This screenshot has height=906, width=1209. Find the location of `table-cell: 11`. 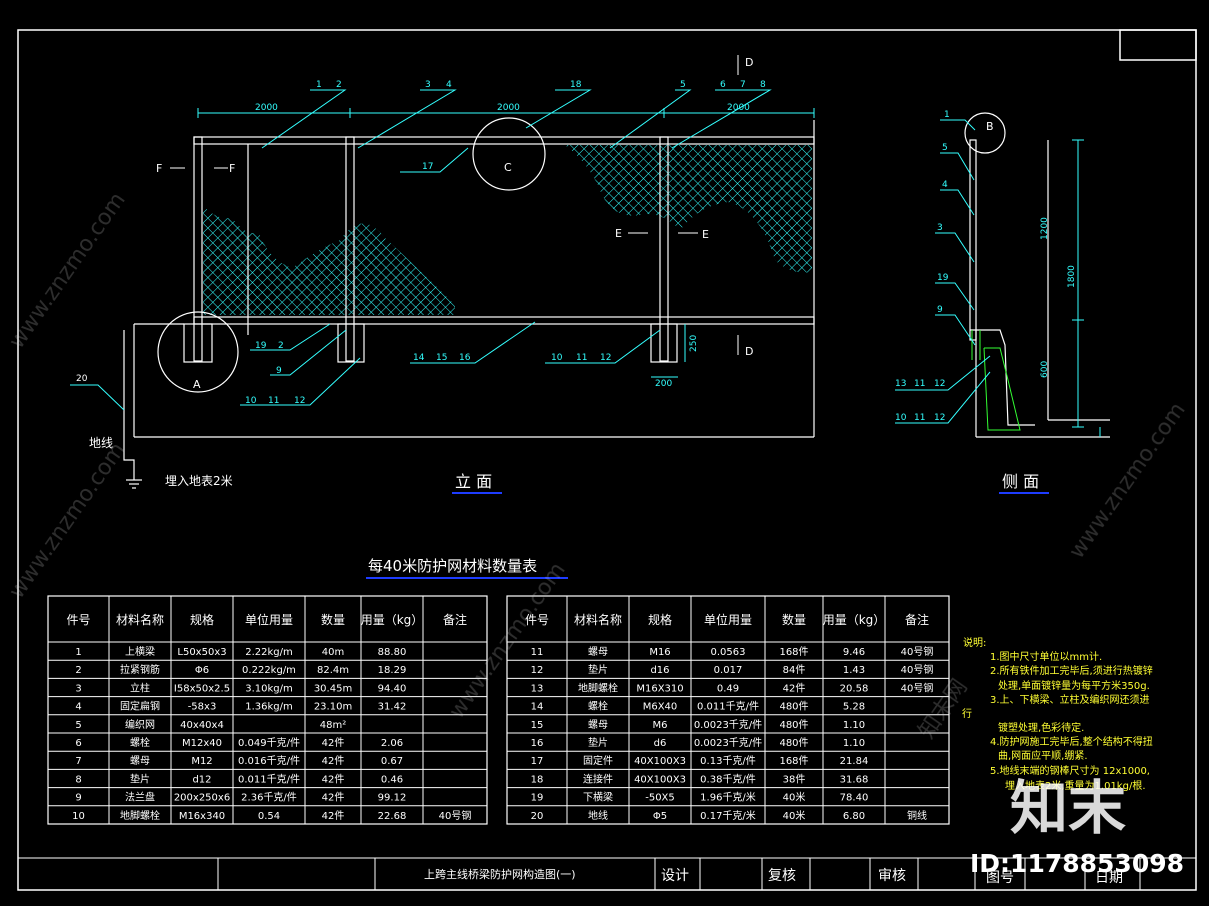

table-cell: 11 is located at coordinates (537, 652).